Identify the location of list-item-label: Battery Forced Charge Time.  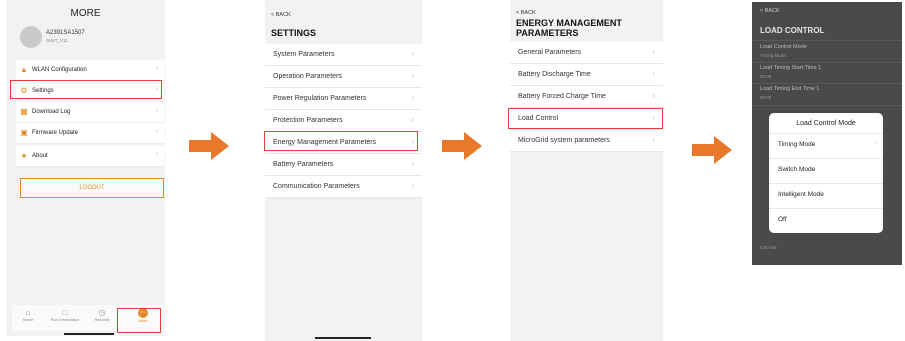
(562, 96).